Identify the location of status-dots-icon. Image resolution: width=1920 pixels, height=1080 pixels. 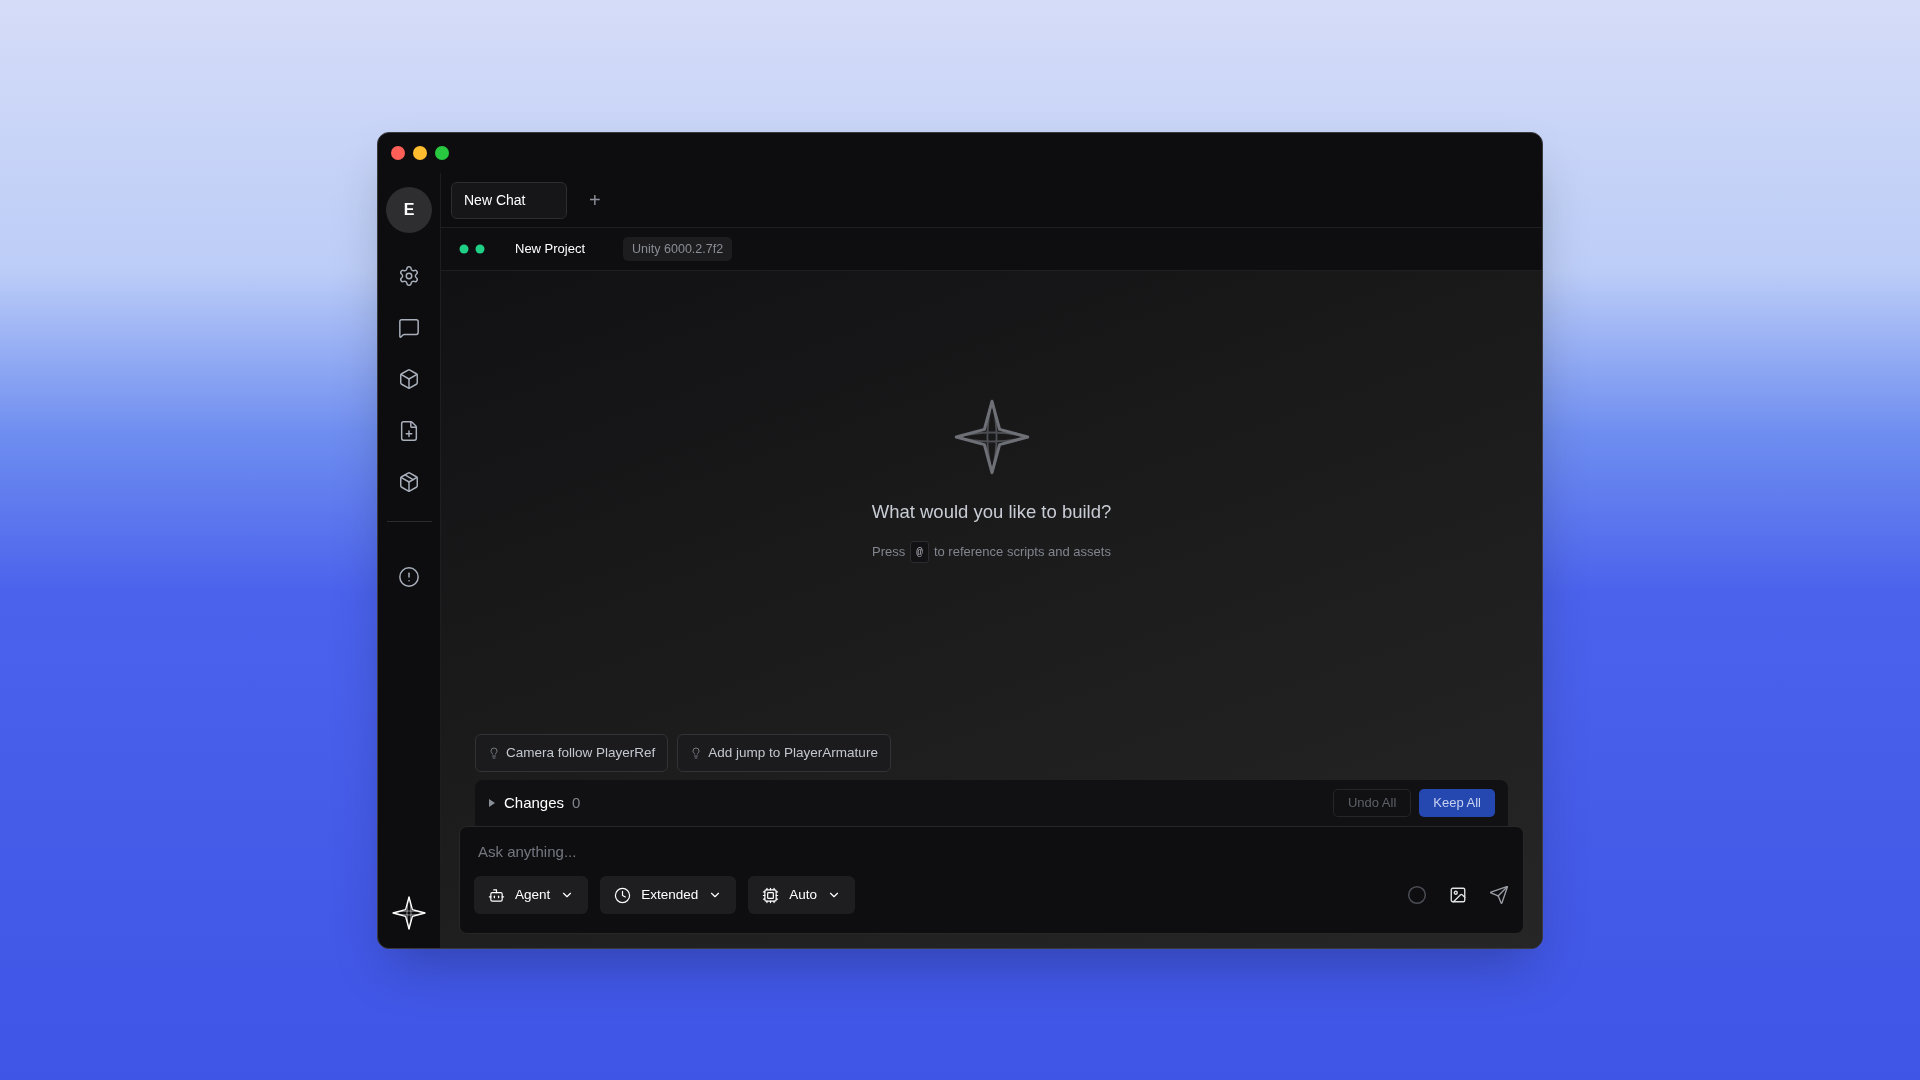
(473, 249).